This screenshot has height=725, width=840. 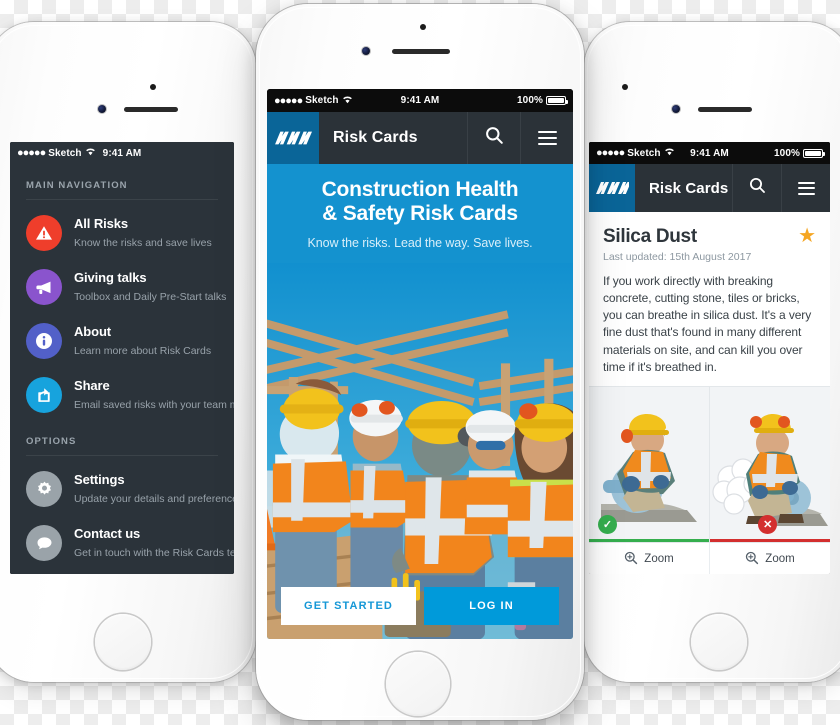 What do you see at coordinates (423, 27) in the screenshot?
I see `center-phone-proximity-sensor` at bounding box center [423, 27].